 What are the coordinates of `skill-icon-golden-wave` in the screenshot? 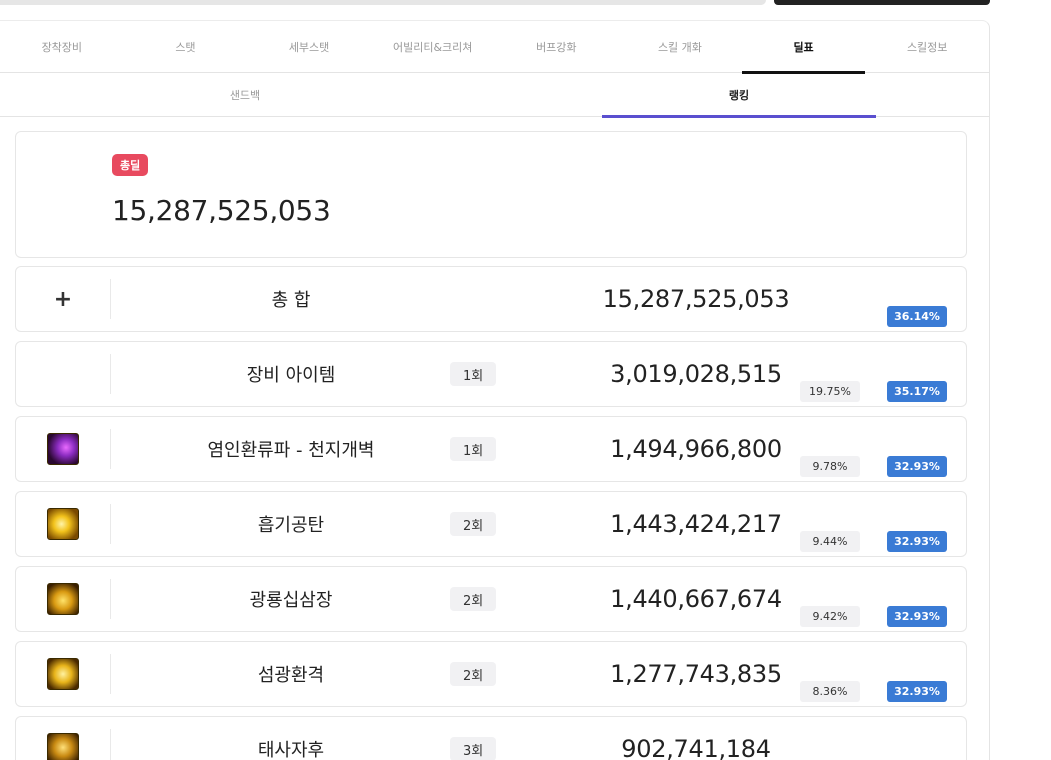 It's located at (63, 524).